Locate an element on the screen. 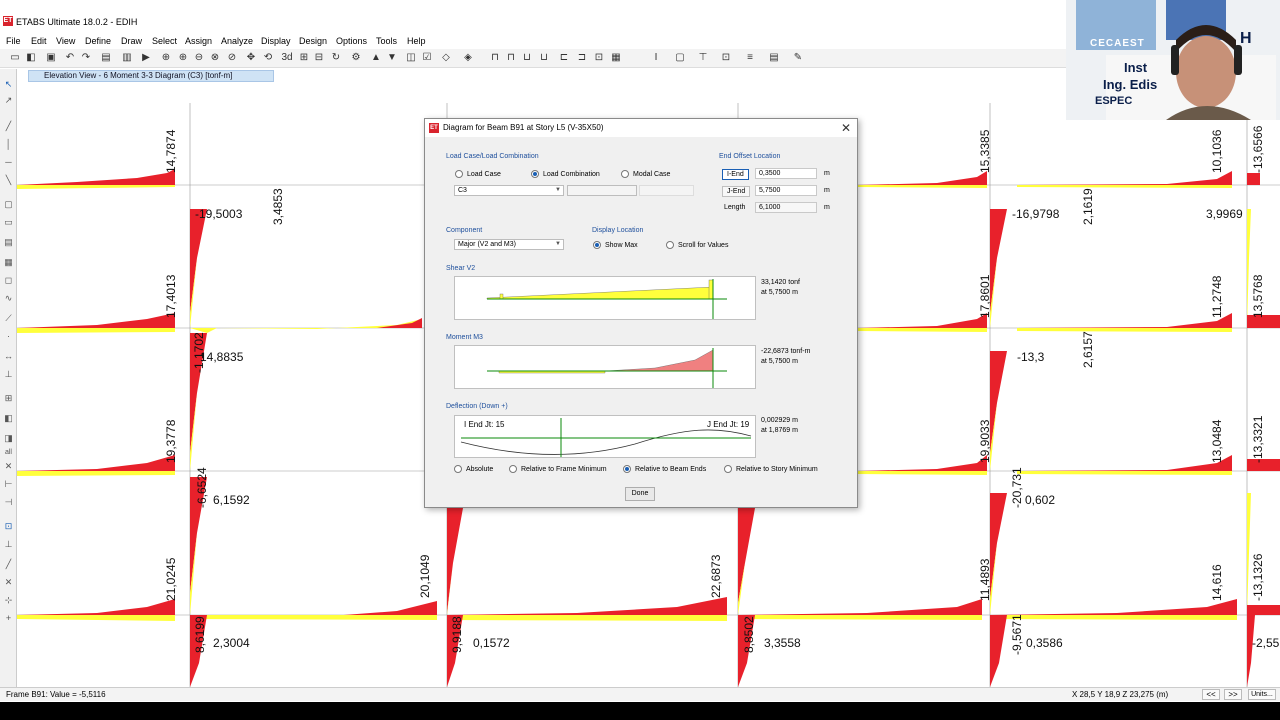 This screenshot has height=720, width=1280. draw-wall-tool-icon: ▤ is located at coordinates (8, 242).